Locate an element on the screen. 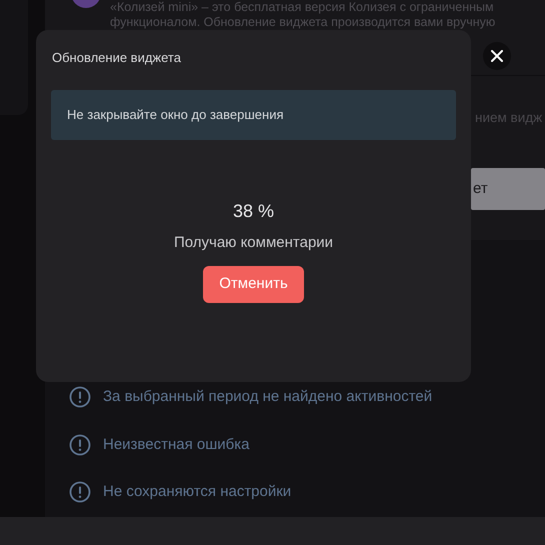  issue-link: За выбранный период не найдено активностей is located at coordinates (267, 397).